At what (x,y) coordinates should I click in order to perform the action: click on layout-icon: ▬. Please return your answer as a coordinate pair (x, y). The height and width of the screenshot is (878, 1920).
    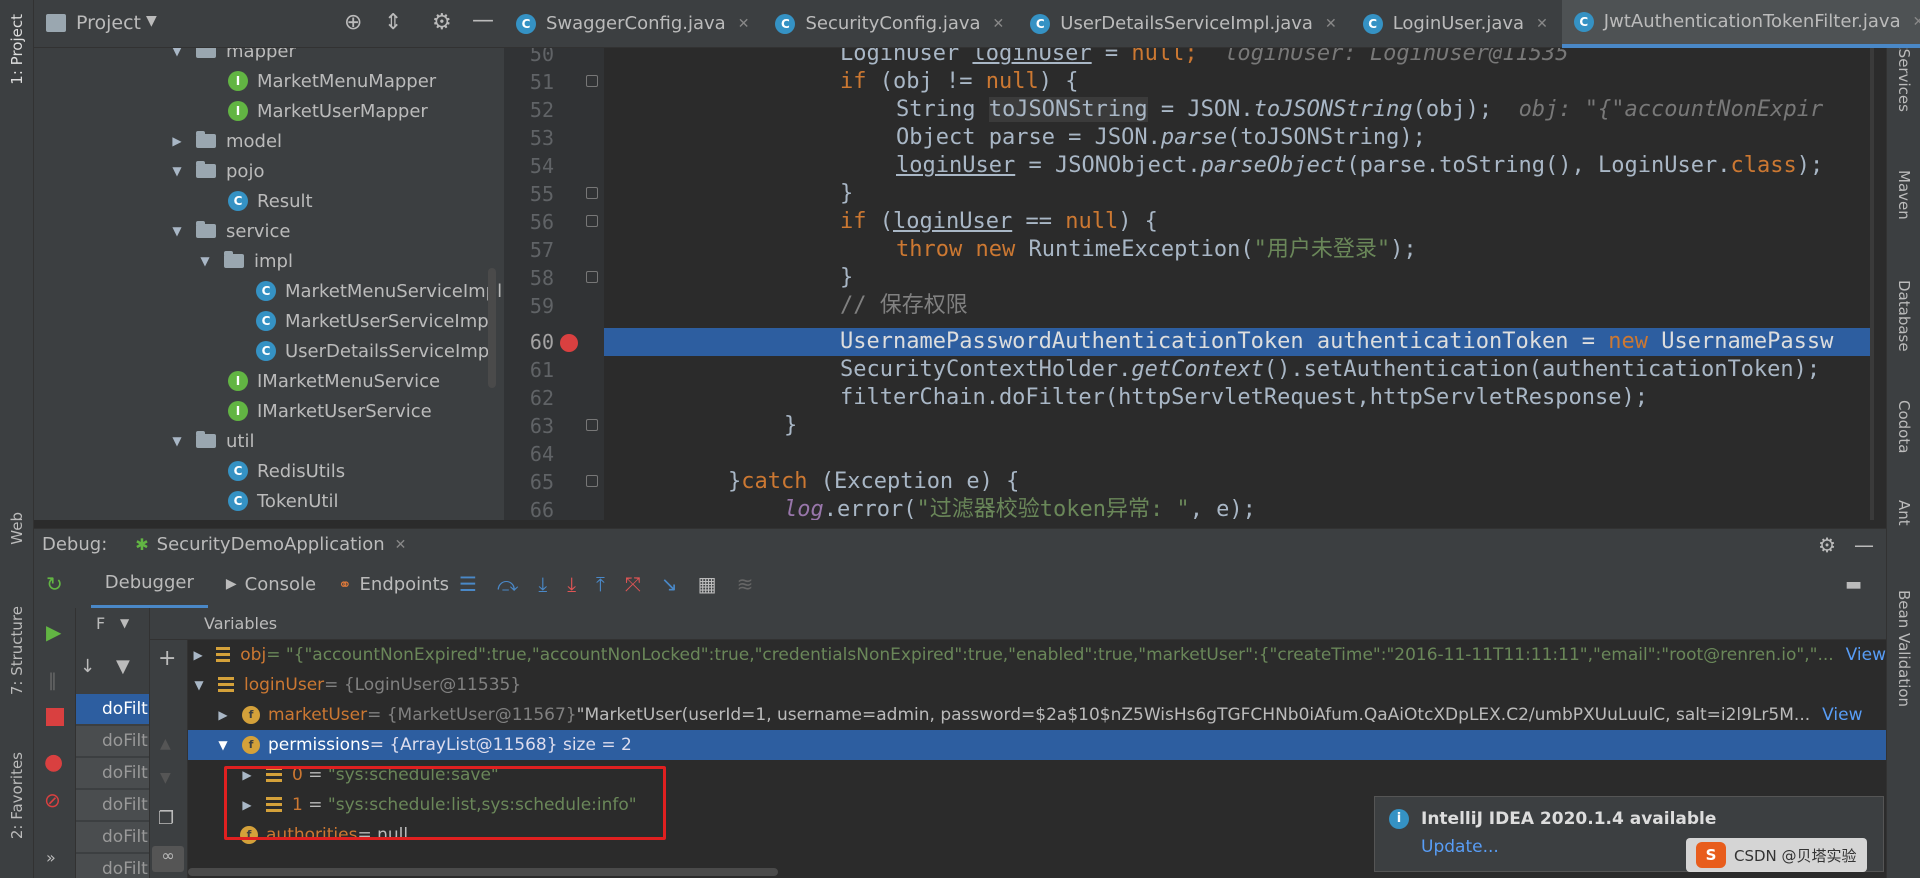
    Looking at the image, I should click on (1853, 584).